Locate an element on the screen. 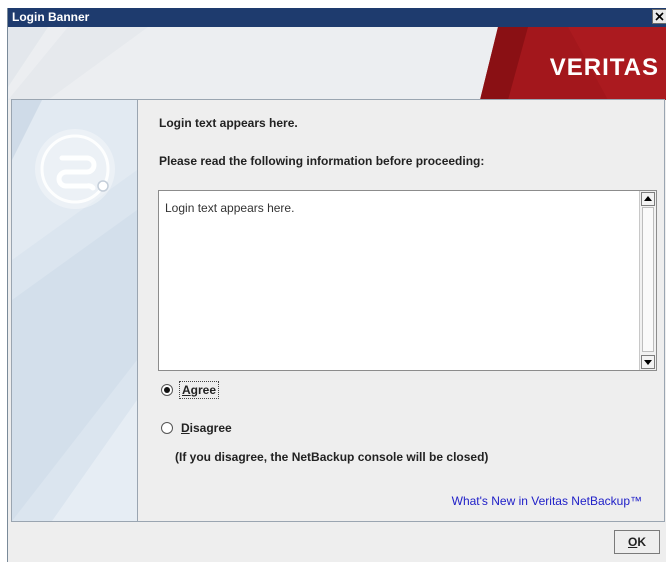 The height and width of the screenshot is (562, 666). disagree-label: Disagree is located at coordinates (206, 428).